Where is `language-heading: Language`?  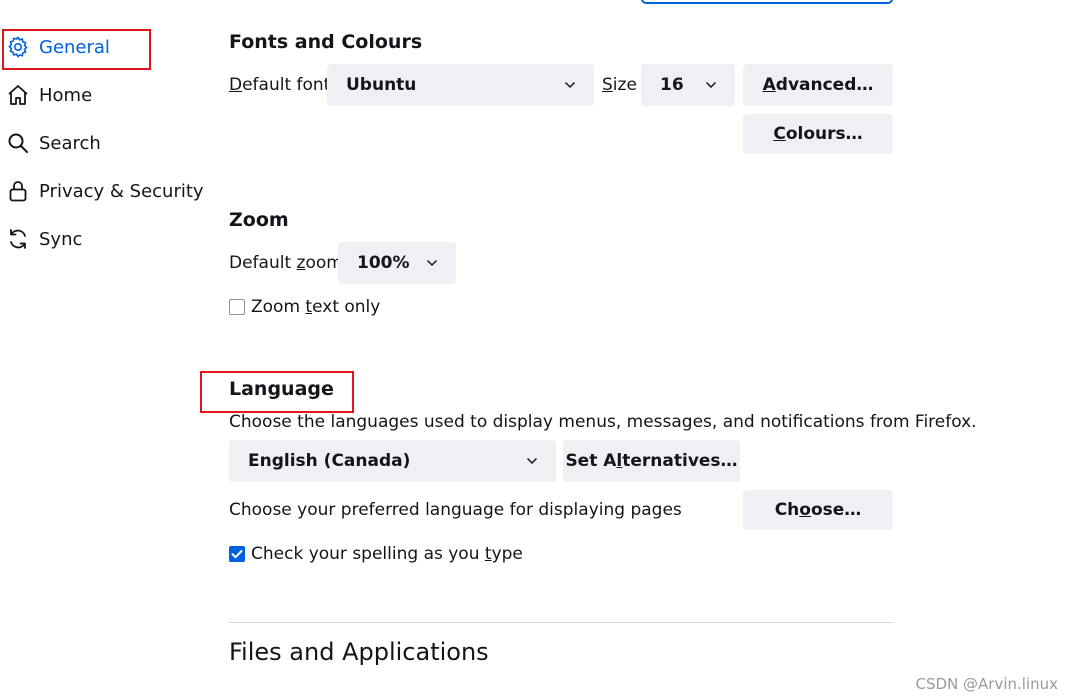
language-heading: Language is located at coordinates (281, 389).